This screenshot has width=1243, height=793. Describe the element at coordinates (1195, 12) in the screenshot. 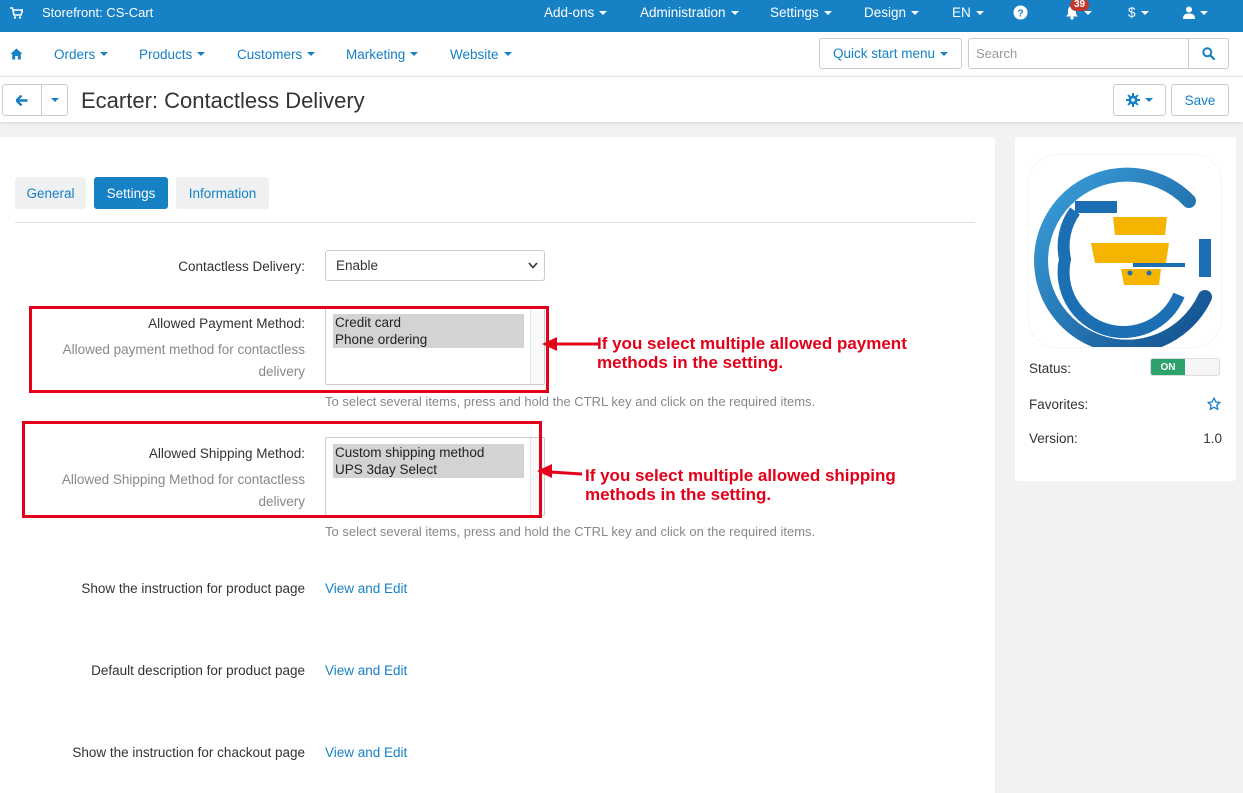

I see `user-menu` at that location.